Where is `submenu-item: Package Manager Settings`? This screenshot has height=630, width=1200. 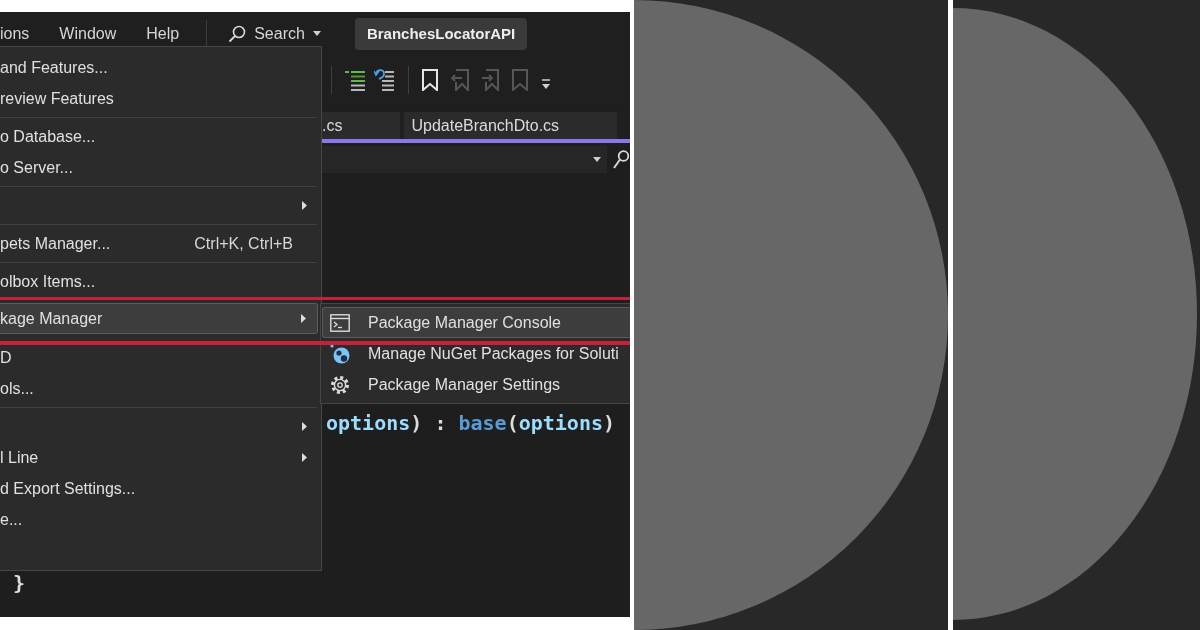 submenu-item: Package Manager Settings is located at coordinates (476, 384).